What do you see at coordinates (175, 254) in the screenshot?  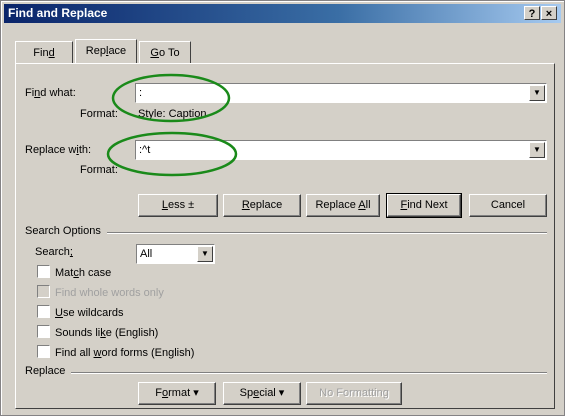 I see `search-direction-select: All ▼` at bounding box center [175, 254].